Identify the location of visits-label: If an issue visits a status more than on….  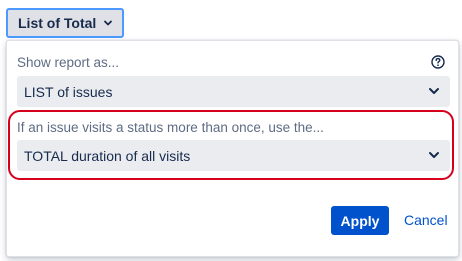
(170, 127).